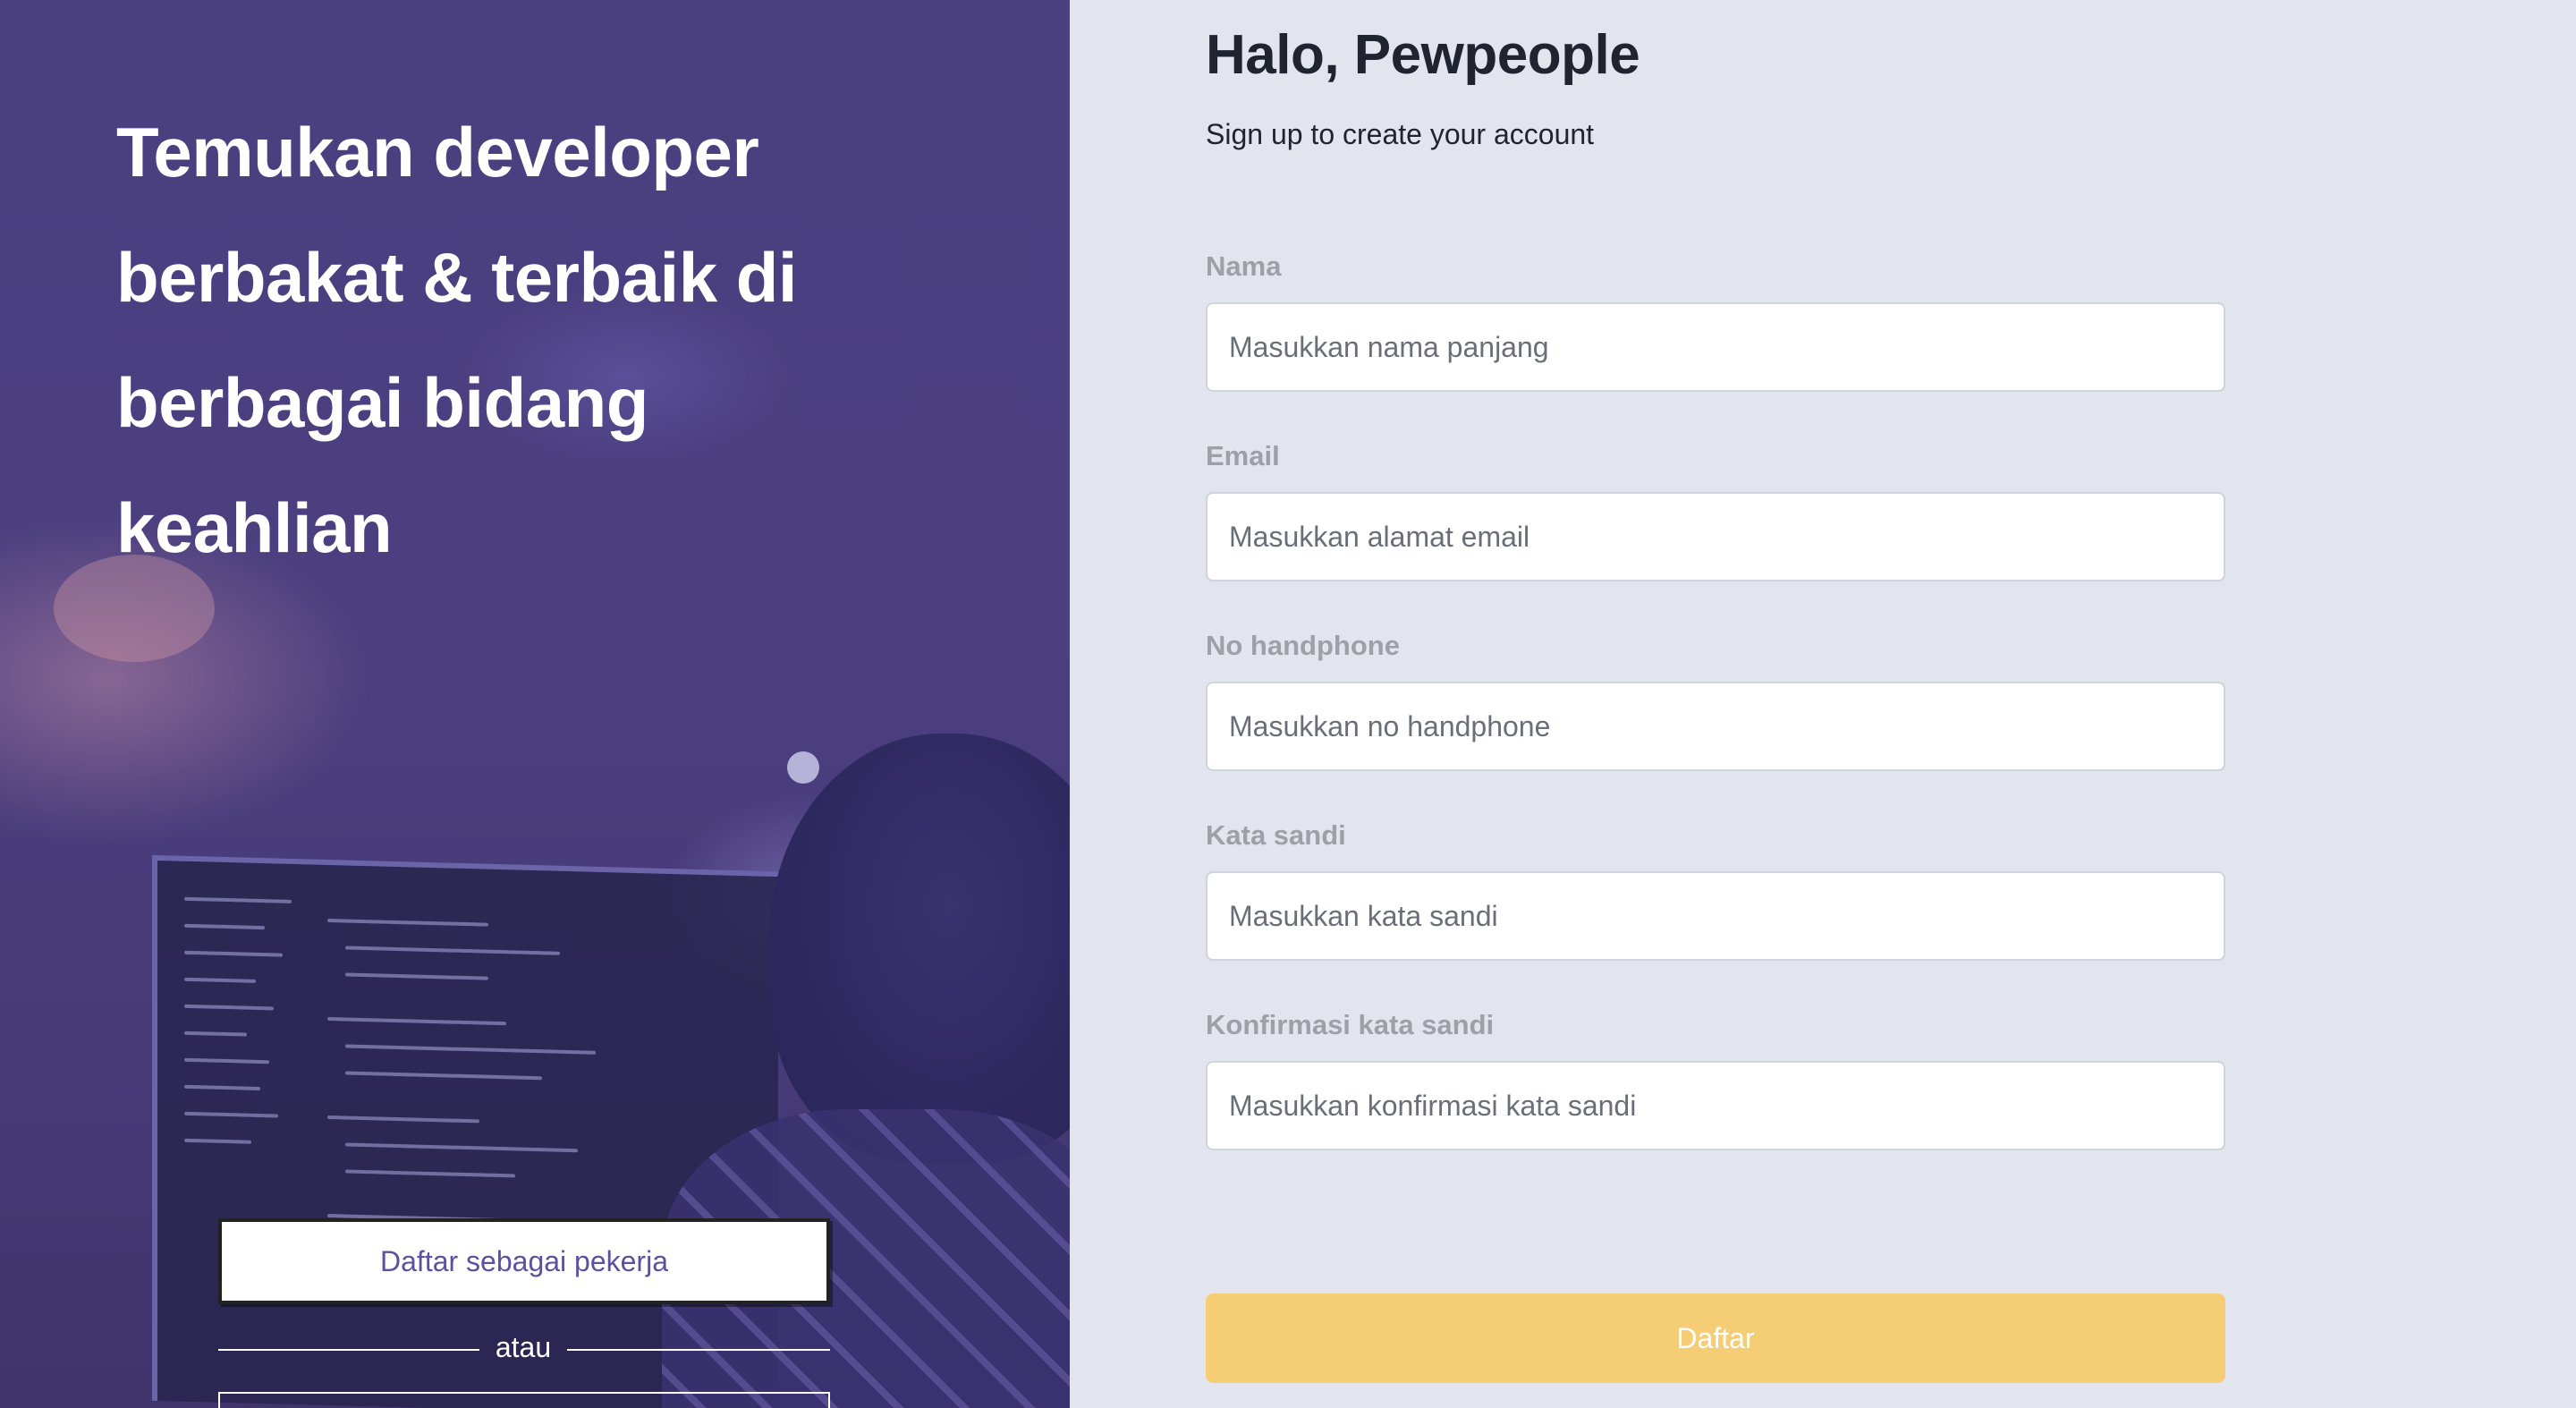 This screenshot has height=1408, width=2576. What do you see at coordinates (698, 1350) in the screenshot?
I see `divider-line-right` at bounding box center [698, 1350].